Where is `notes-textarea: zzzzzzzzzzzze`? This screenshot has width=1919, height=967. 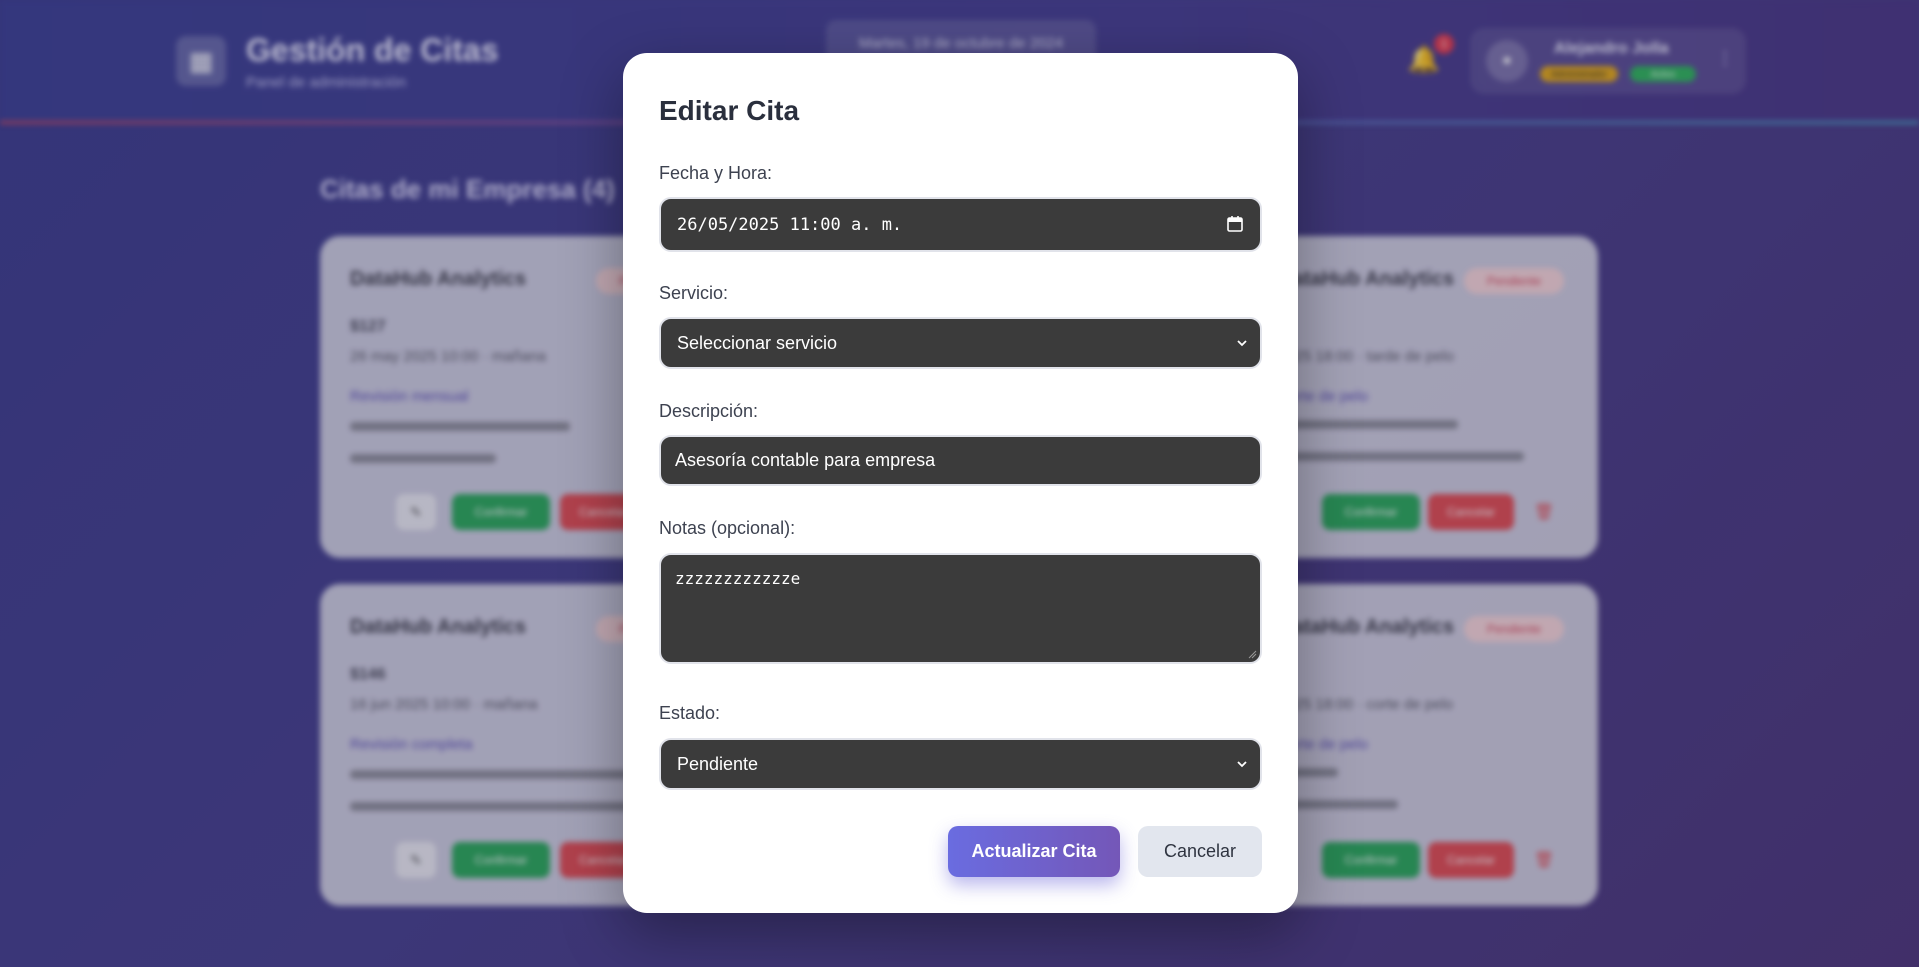
notes-textarea: zzzzzzzzzzzze is located at coordinates (960, 608).